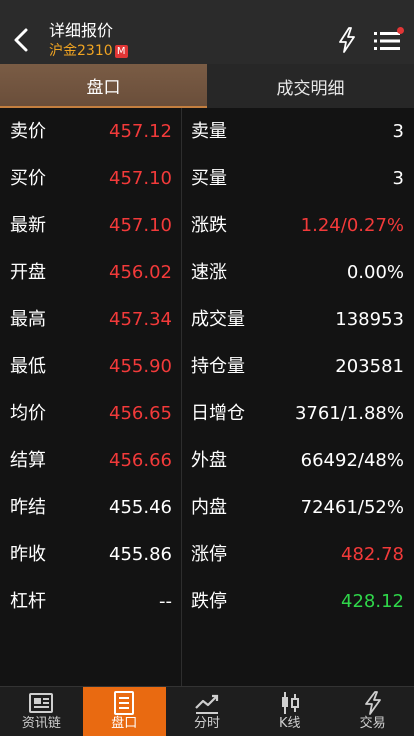  What do you see at coordinates (218, 319) in the screenshot?
I see `right-field-label: 成交量` at bounding box center [218, 319].